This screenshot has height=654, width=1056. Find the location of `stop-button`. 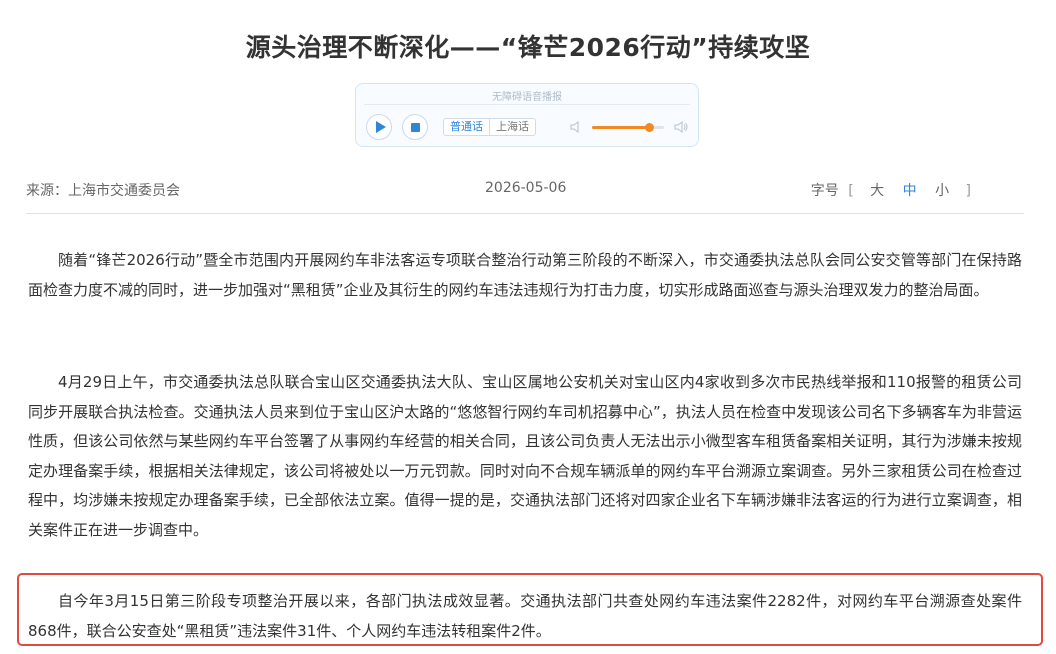

stop-button is located at coordinates (415, 127).